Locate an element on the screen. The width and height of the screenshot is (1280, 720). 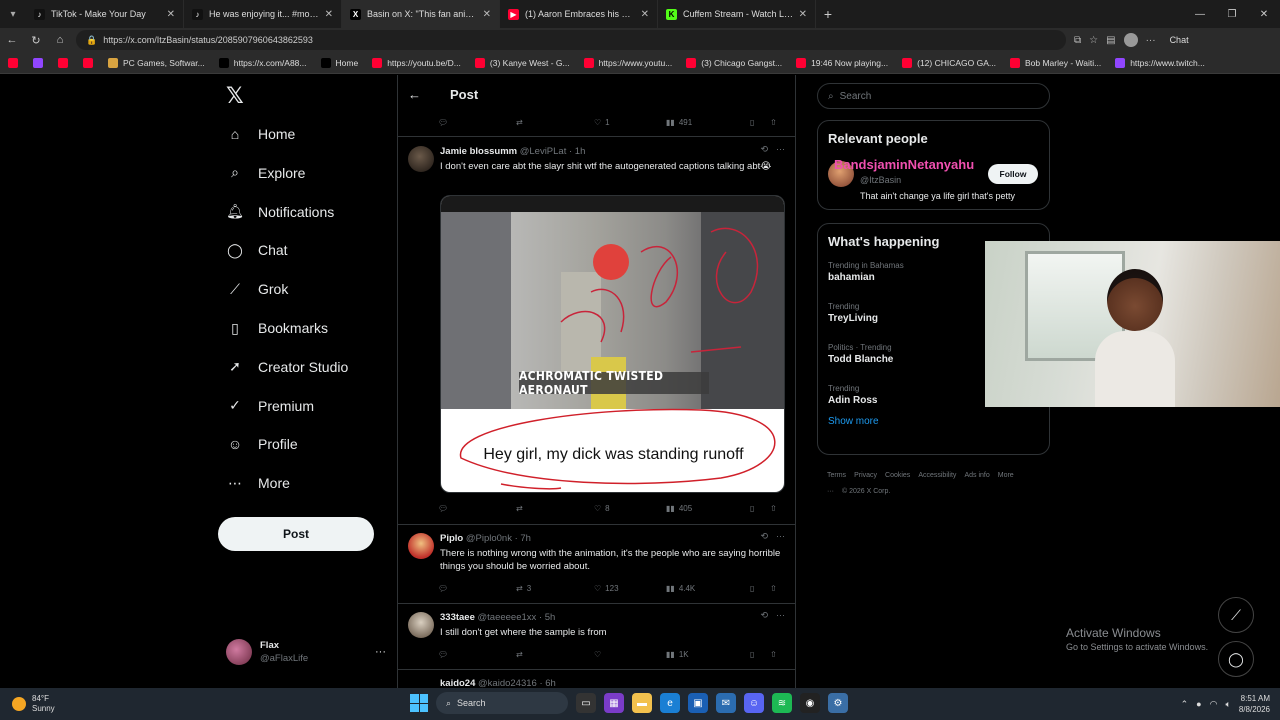
footer-link: Privacy is located at coordinates (865, 475).